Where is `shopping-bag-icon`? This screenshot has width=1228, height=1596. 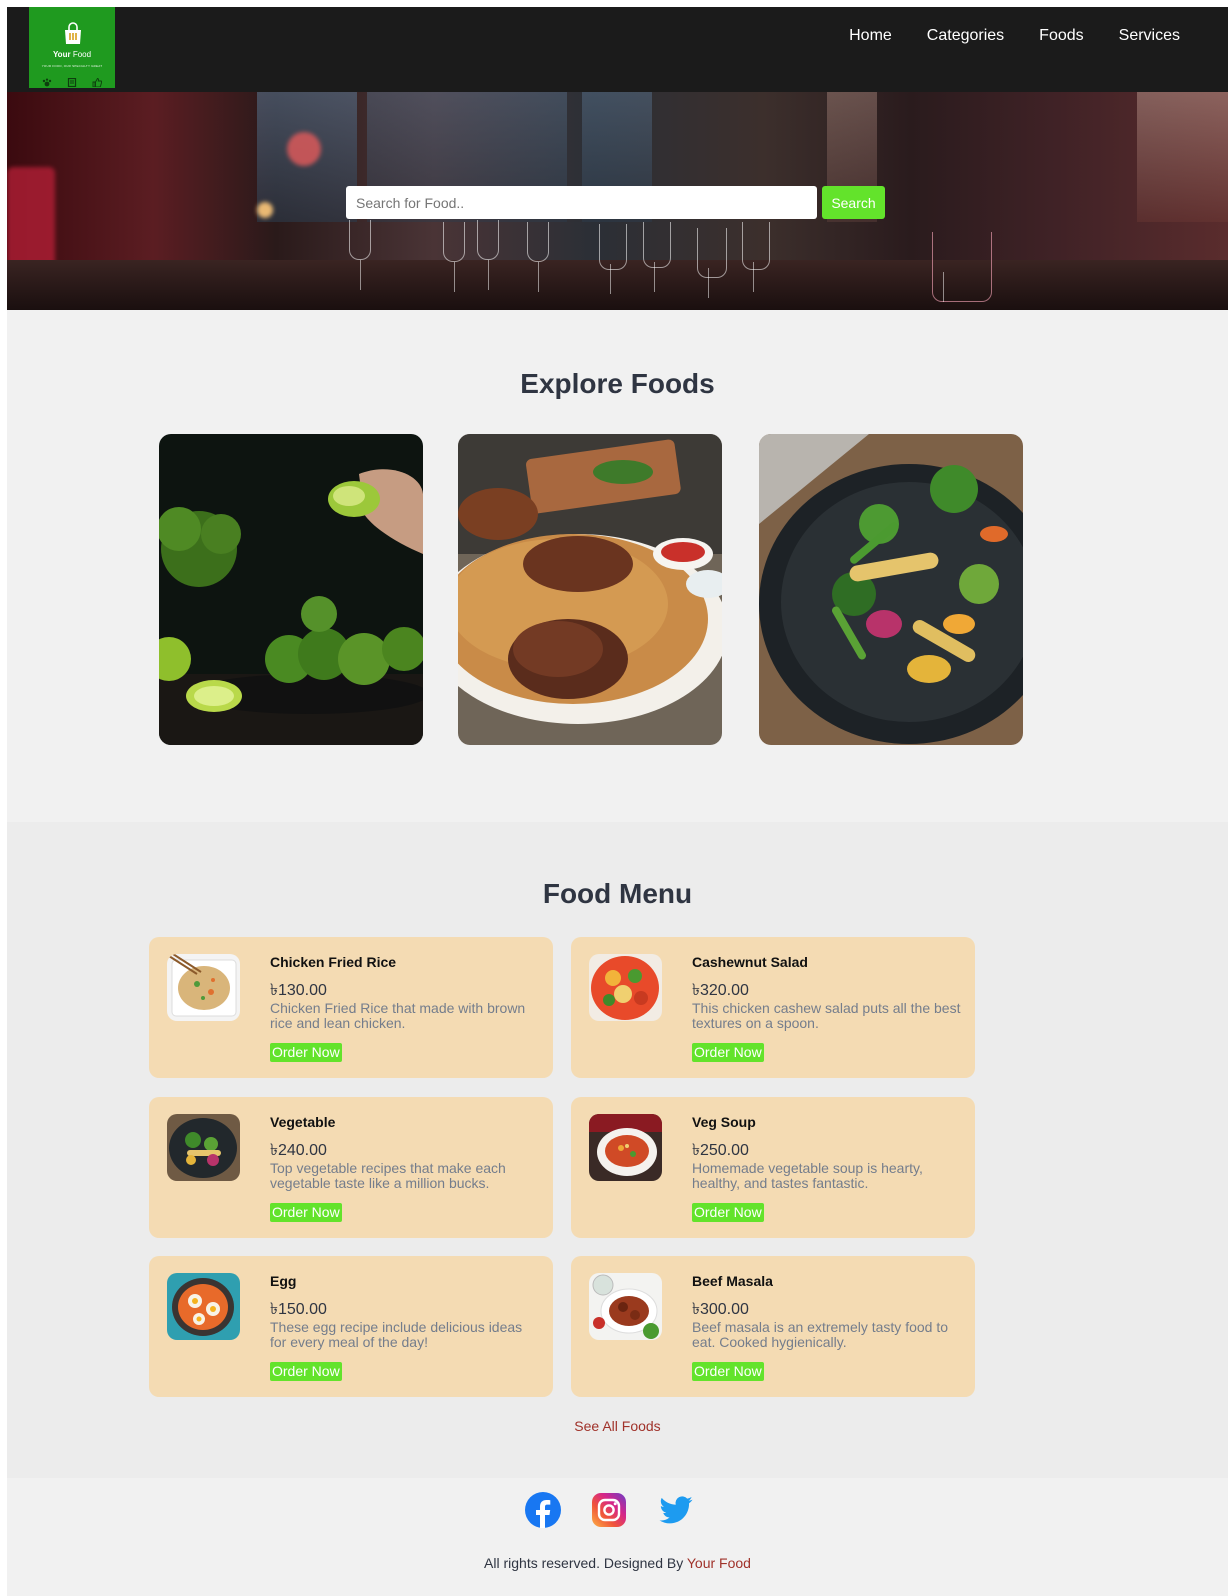 shopping-bag-icon is located at coordinates (73, 33).